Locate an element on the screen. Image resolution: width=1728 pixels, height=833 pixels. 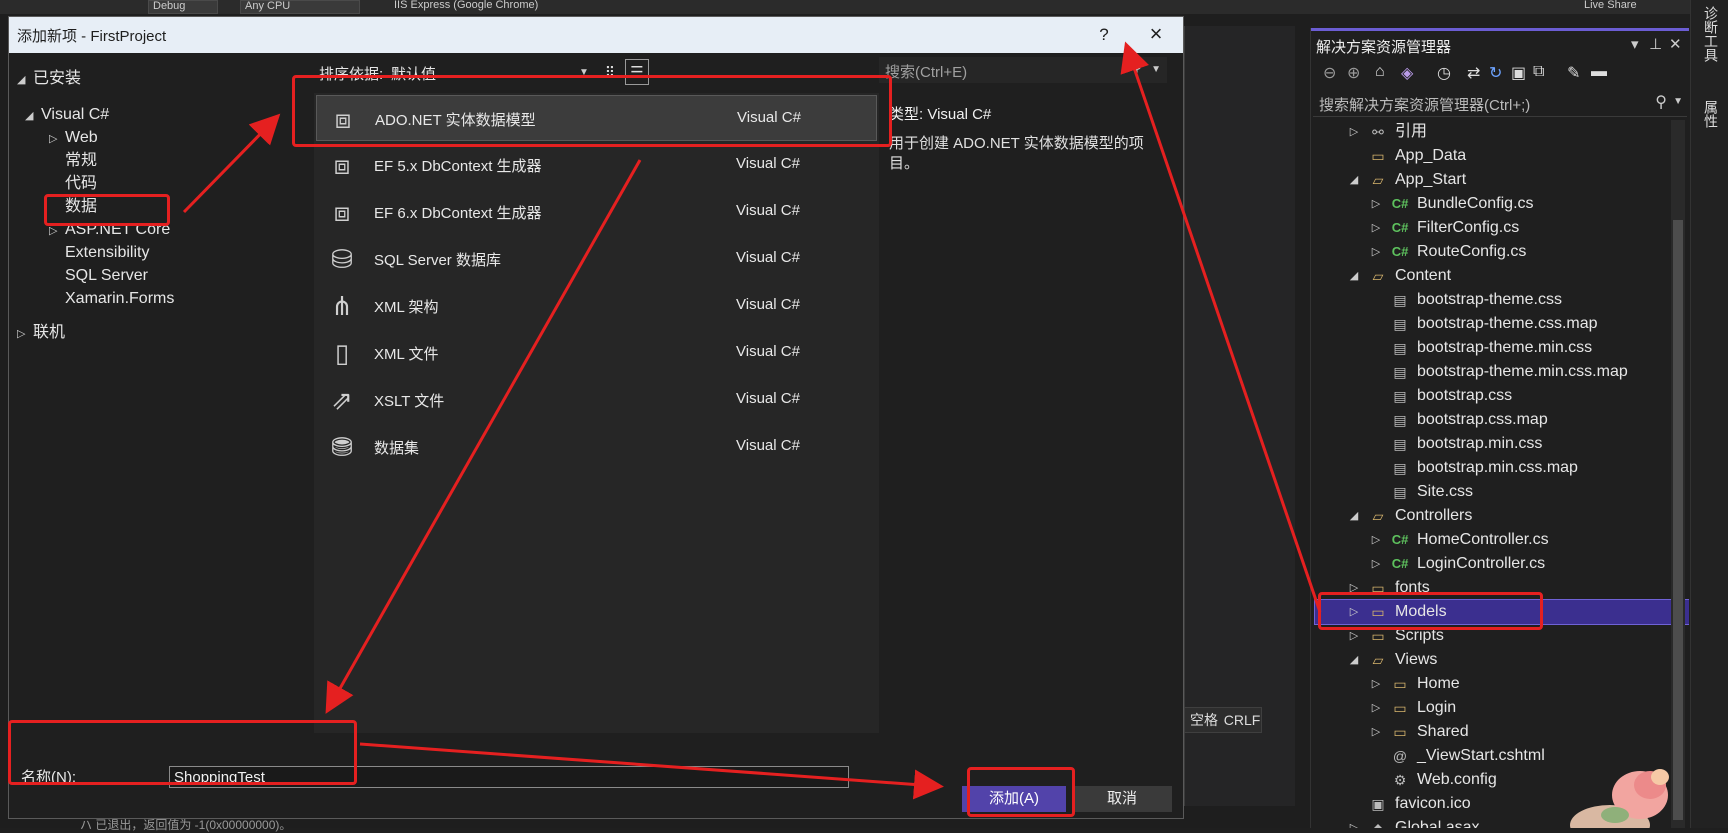
tree-item: ▤ bootstrap-theme.min.css is located at coordinates (1516, 348).